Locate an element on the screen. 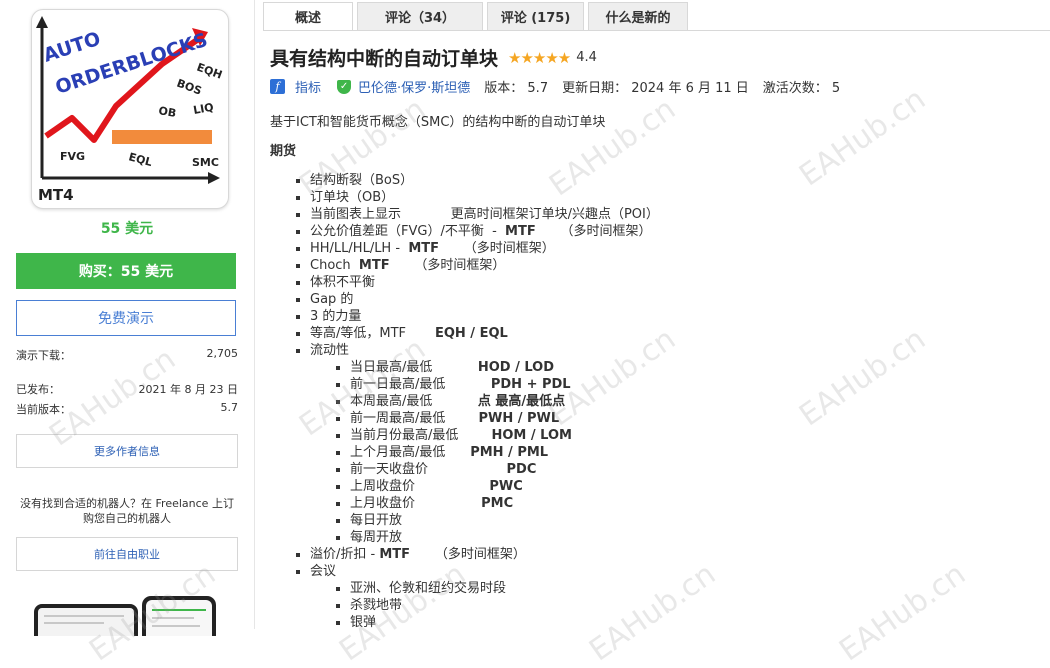  activations-info: 激活次数： 5 is located at coordinates (801, 88).